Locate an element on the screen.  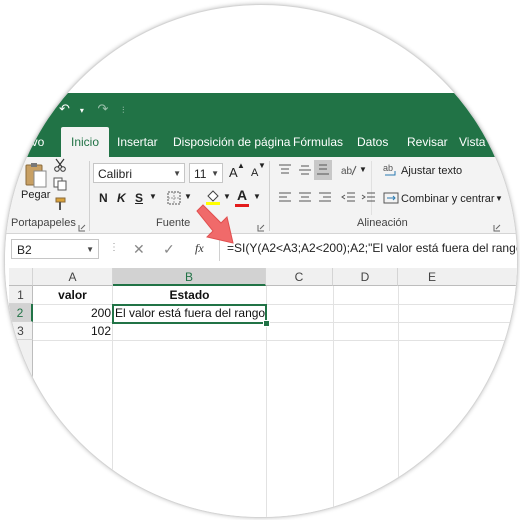
align-top-icon is located at coordinates (285, 172).